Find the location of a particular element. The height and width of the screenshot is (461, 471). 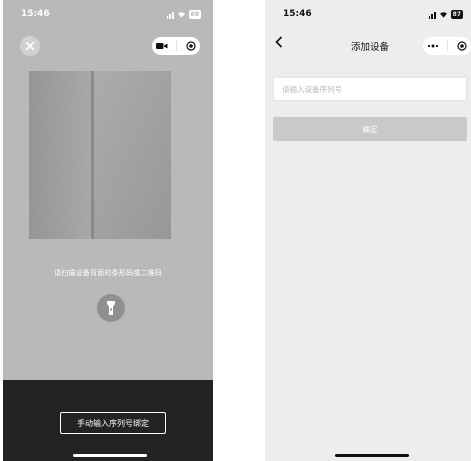

close-button is located at coordinates (30, 46).